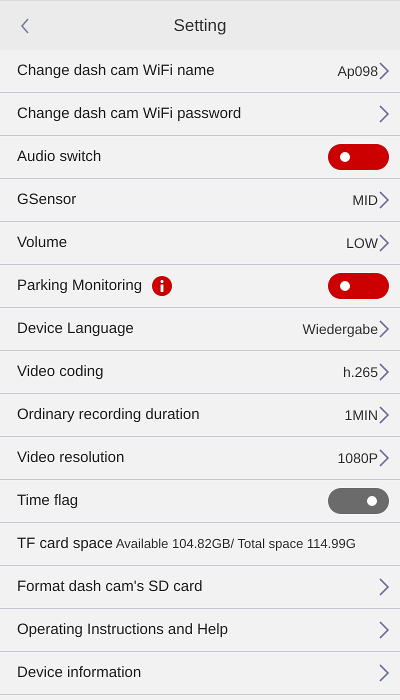 The image size is (400, 700). I want to click on setting-row: Video coding h.265, so click(200, 372).